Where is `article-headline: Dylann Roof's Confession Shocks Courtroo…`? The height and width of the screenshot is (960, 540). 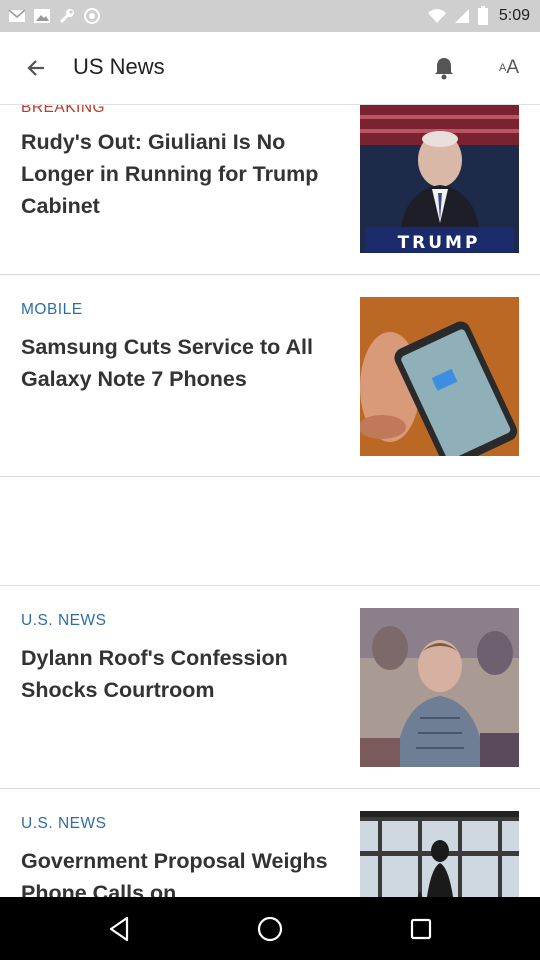
article-headline: Dylann Roof's Confession Shocks Courtroo… is located at coordinates (154, 674).